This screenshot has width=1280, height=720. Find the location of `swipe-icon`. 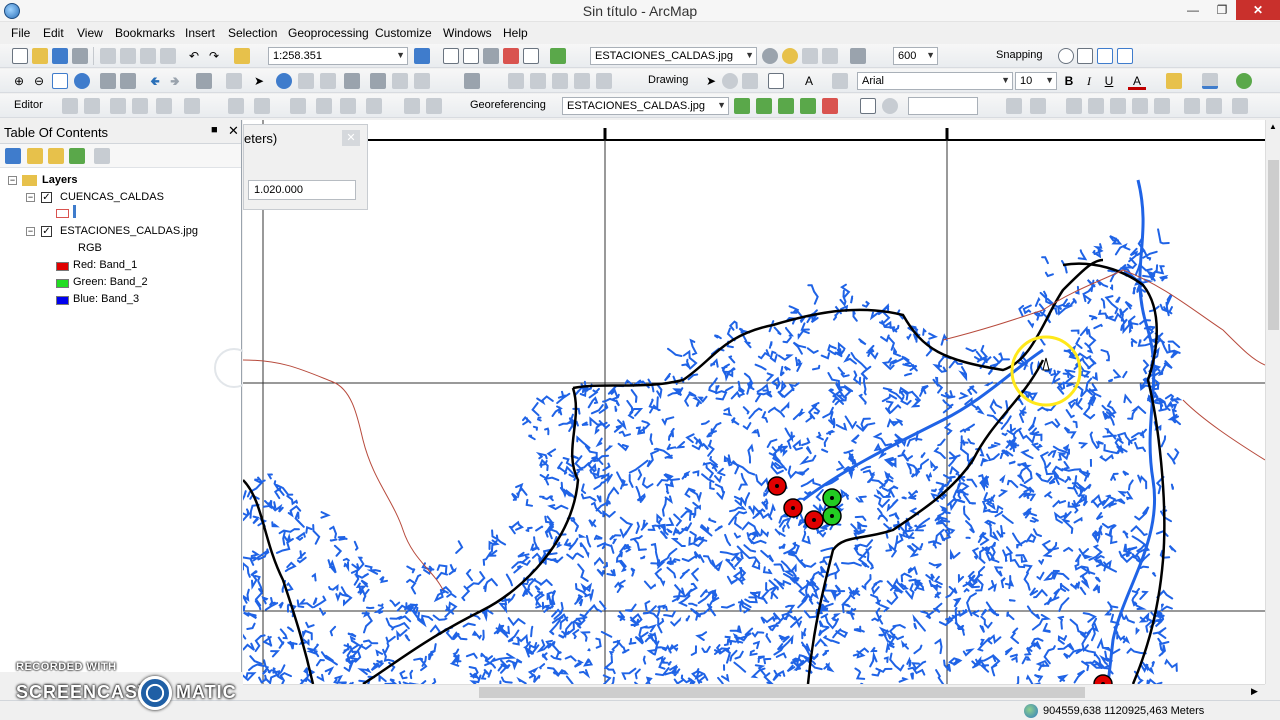

swipe-icon is located at coordinates (830, 56).